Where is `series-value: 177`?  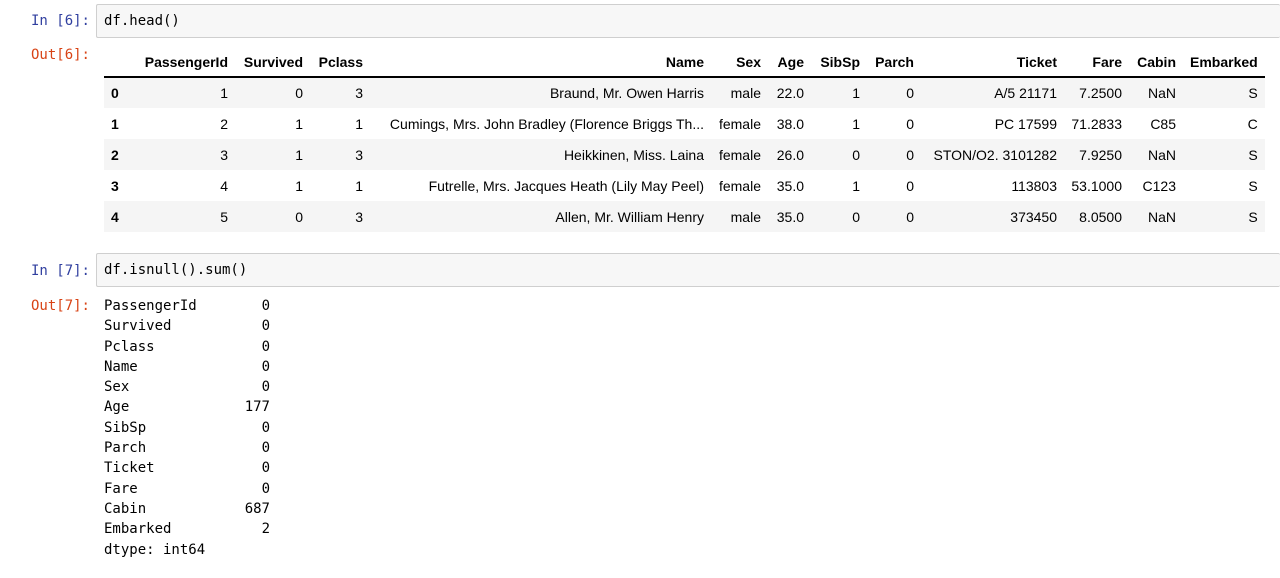
series-value: 177 is located at coordinates (257, 407).